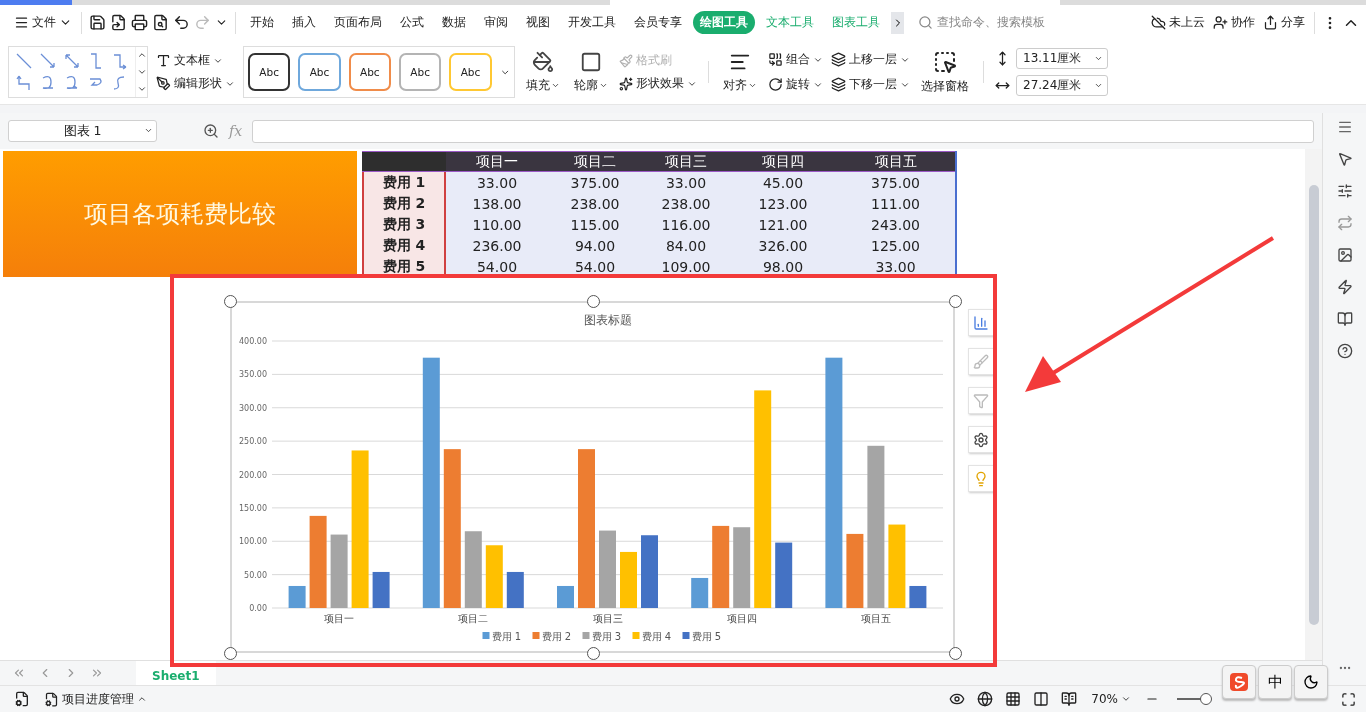 This screenshot has width=1366, height=712. Describe the element at coordinates (783, 161) in the screenshot. I see `column-header: 项目四` at that location.